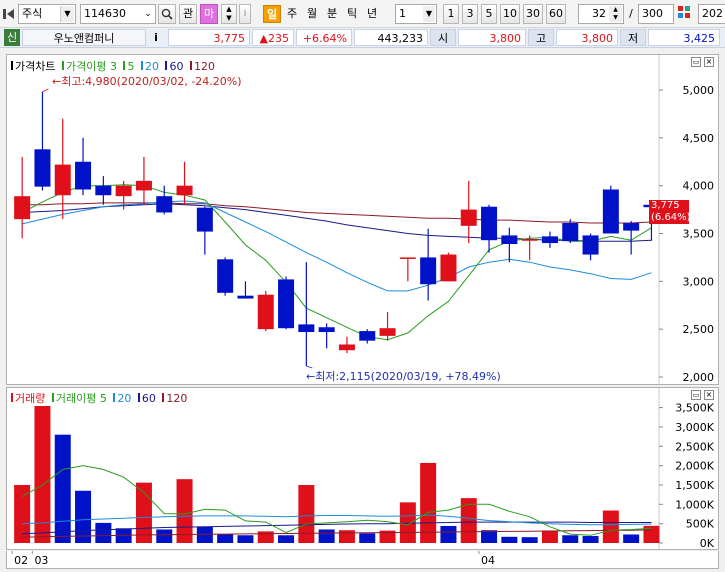  I want to click on price-y-tick-label: 2,000, so click(699, 377).